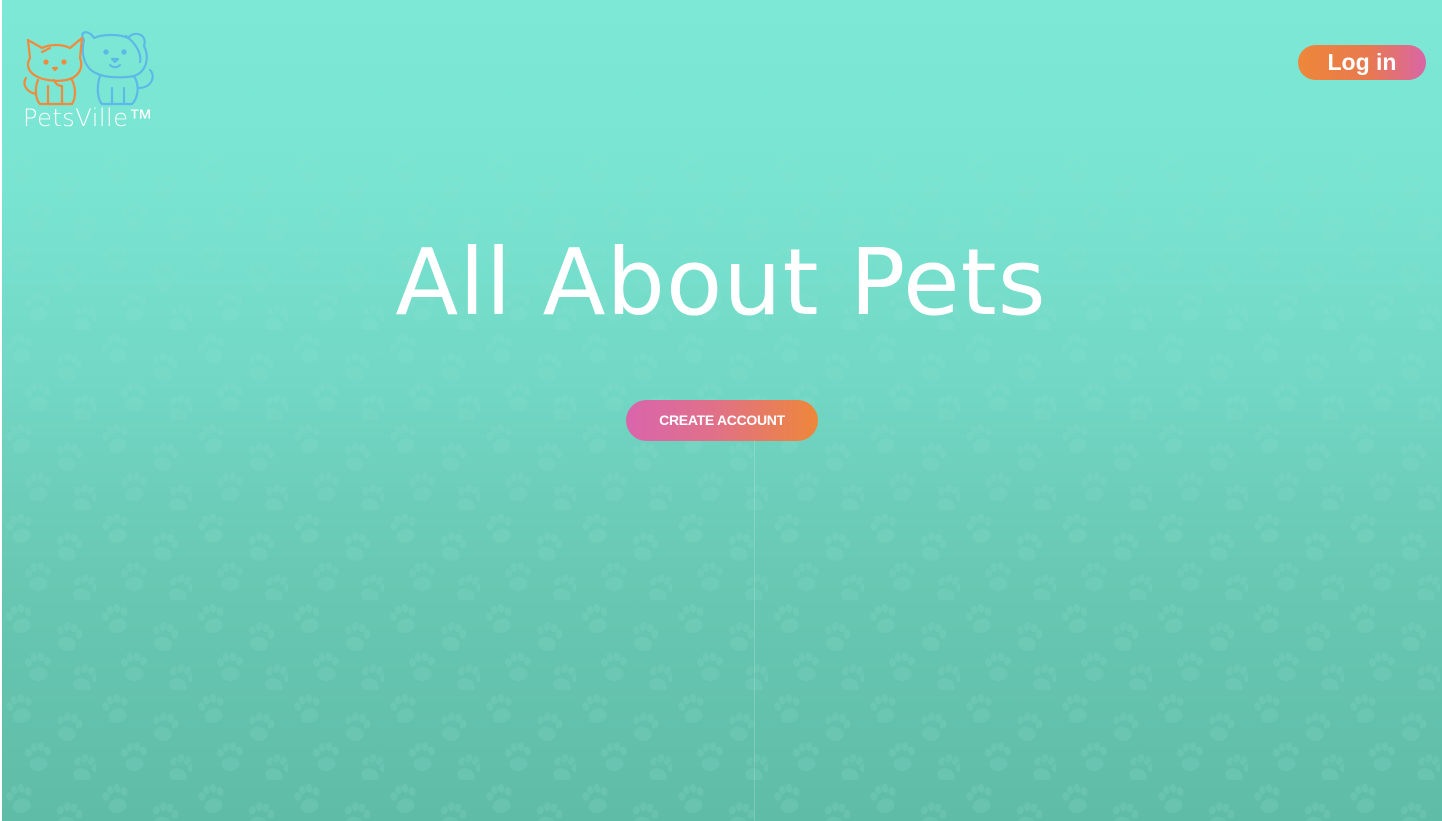 This screenshot has height=821, width=1442. What do you see at coordinates (721, 282) in the screenshot?
I see `hero-title: All About Pets` at bounding box center [721, 282].